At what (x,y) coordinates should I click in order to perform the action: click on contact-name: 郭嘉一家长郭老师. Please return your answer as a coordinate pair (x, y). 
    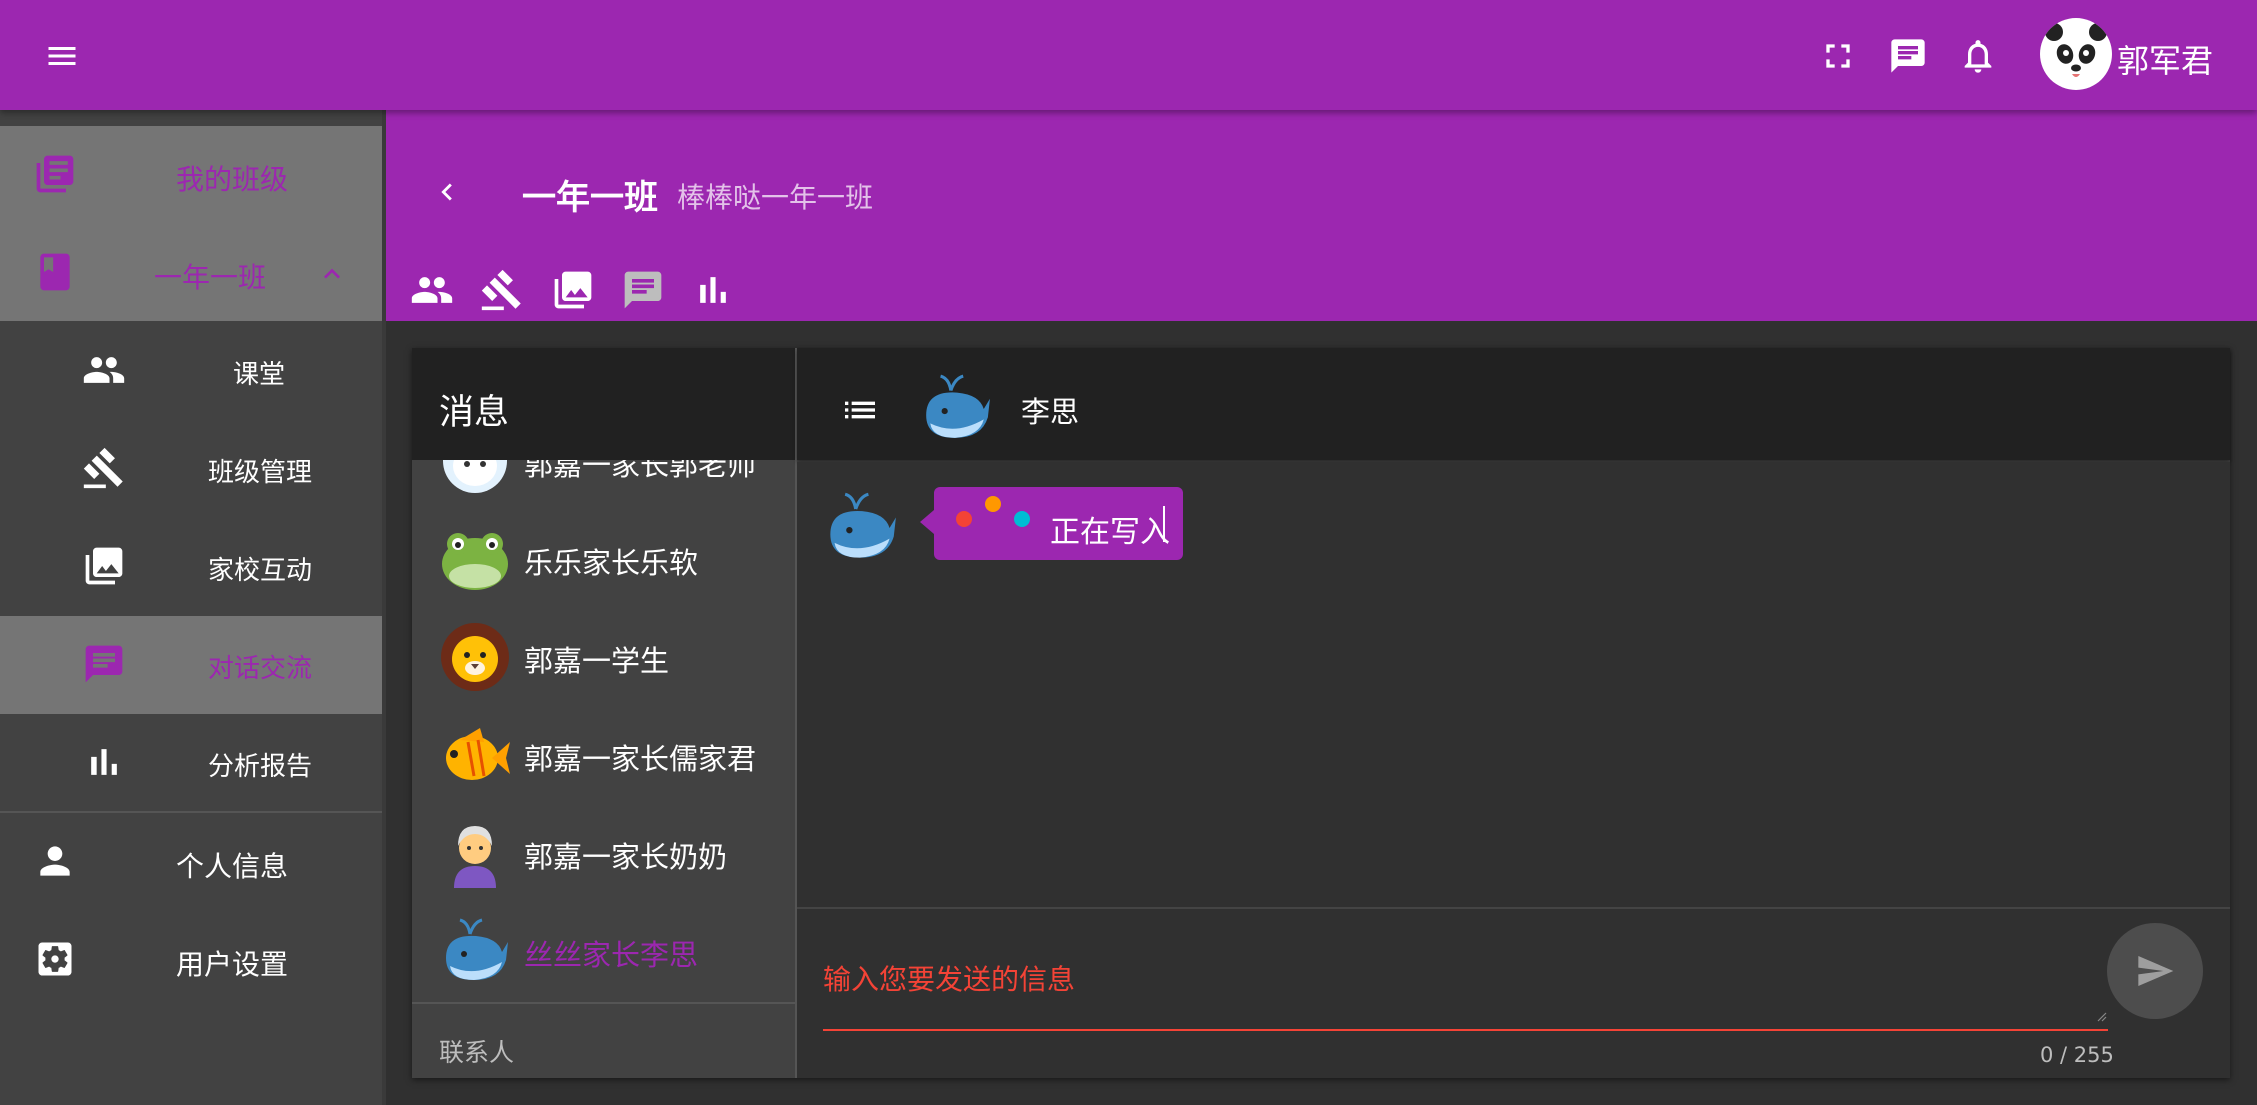
    Looking at the image, I should click on (640, 471).